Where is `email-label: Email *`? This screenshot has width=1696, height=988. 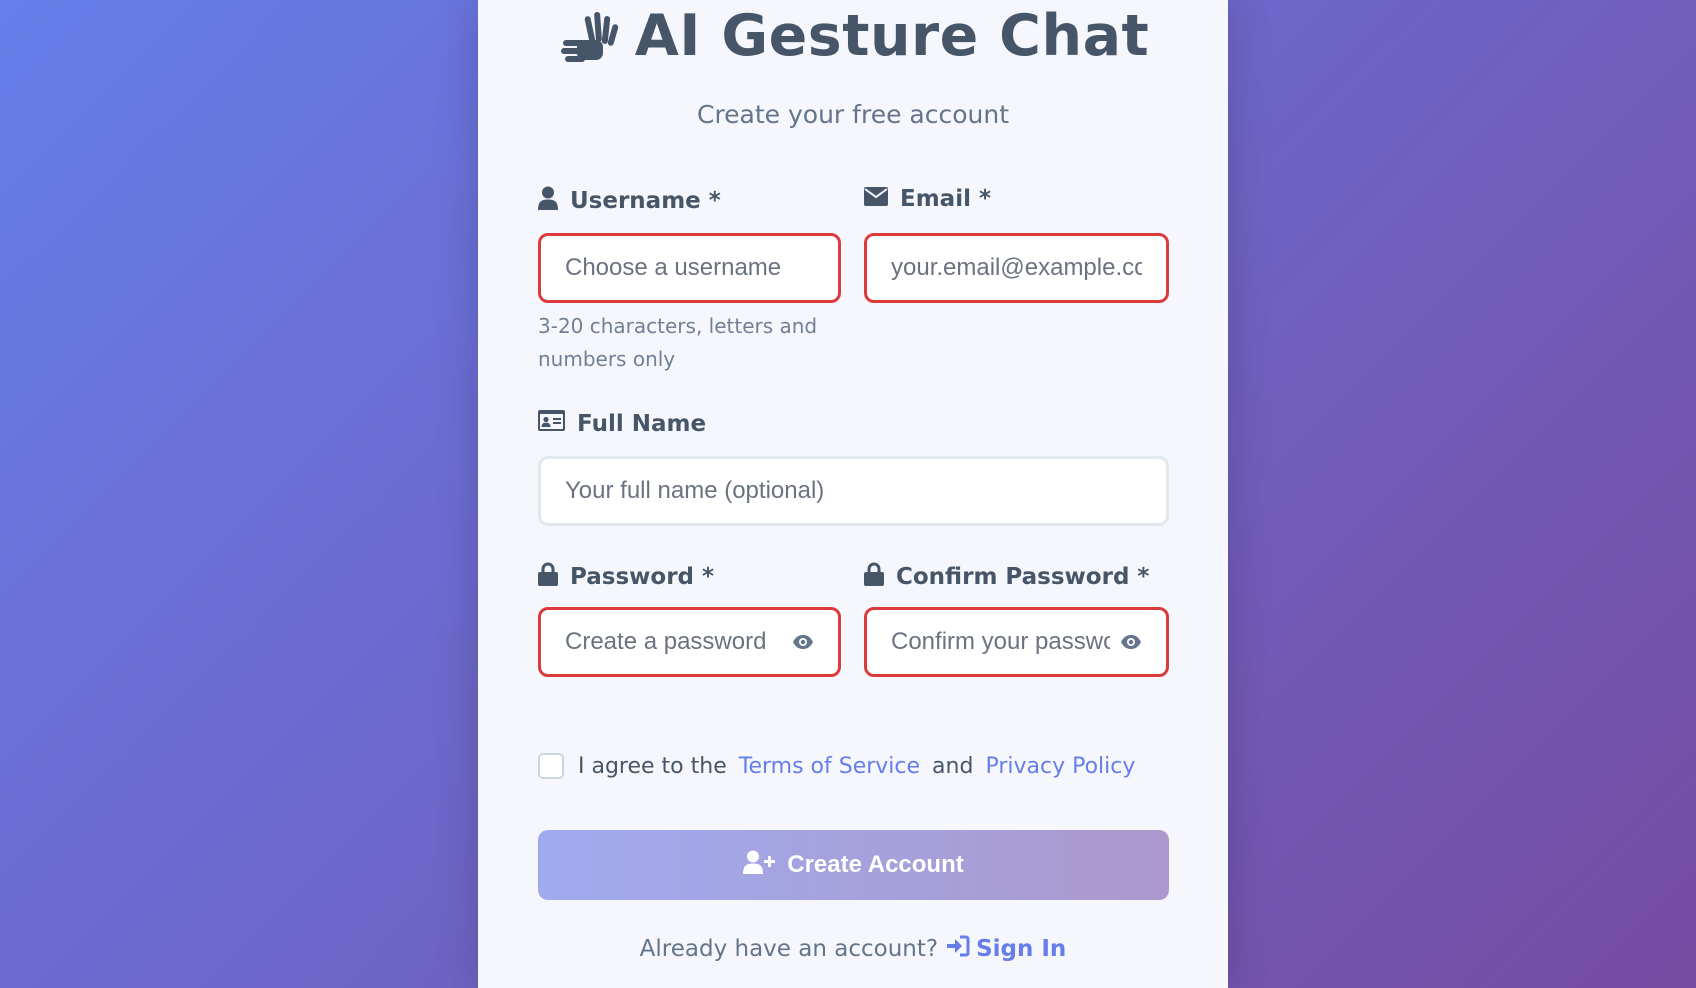
email-label: Email * is located at coordinates (927, 199).